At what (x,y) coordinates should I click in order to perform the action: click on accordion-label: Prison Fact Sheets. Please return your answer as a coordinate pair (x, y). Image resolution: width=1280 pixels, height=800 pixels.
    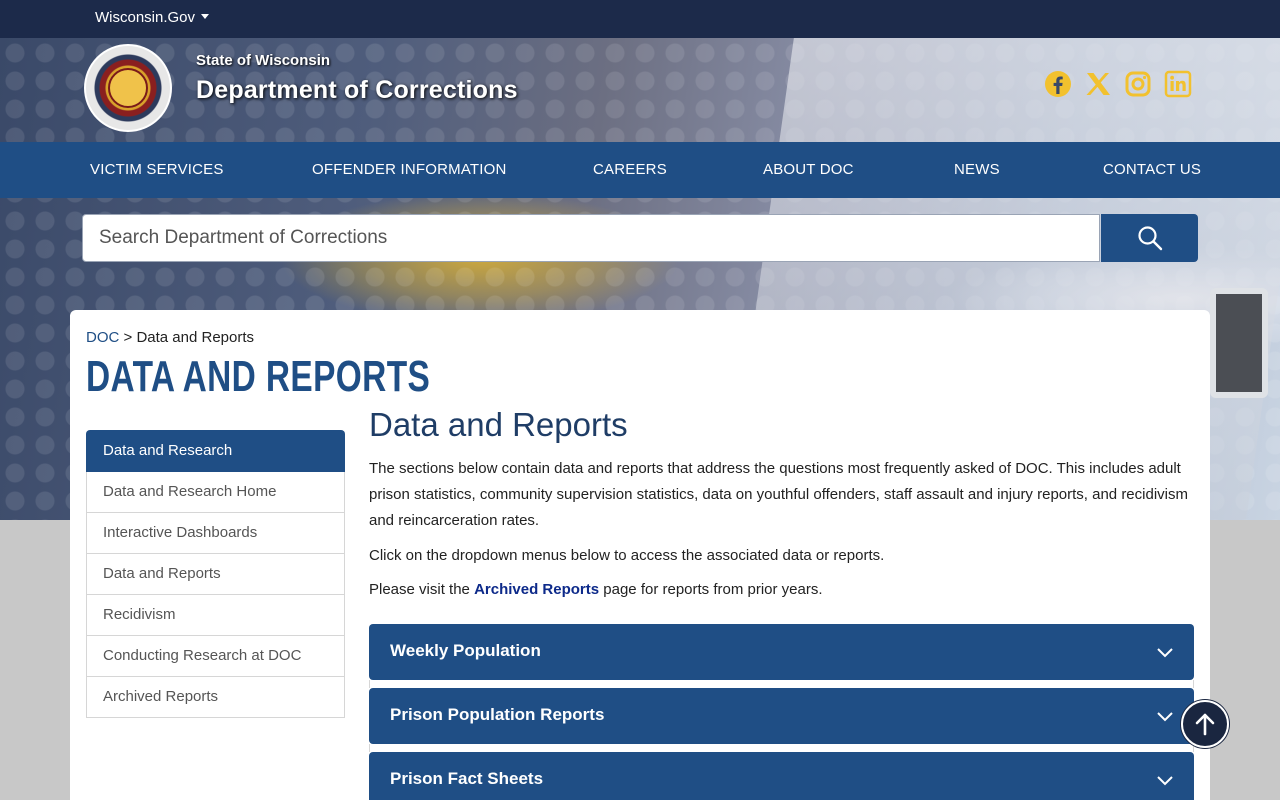
    Looking at the image, I should click on (467, 778).